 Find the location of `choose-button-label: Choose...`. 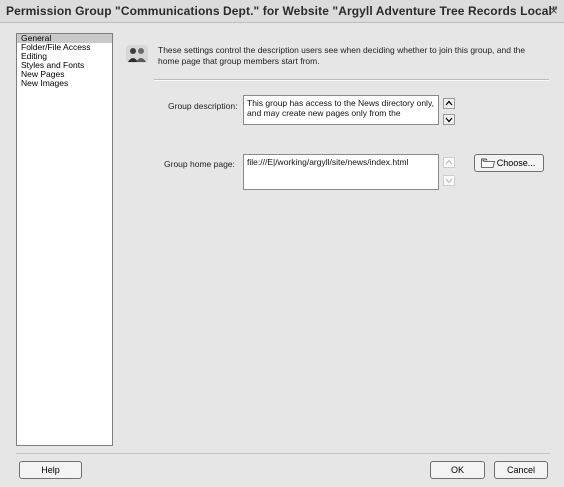

choose-button-label: Choose... is located at coordinates (516, 163).